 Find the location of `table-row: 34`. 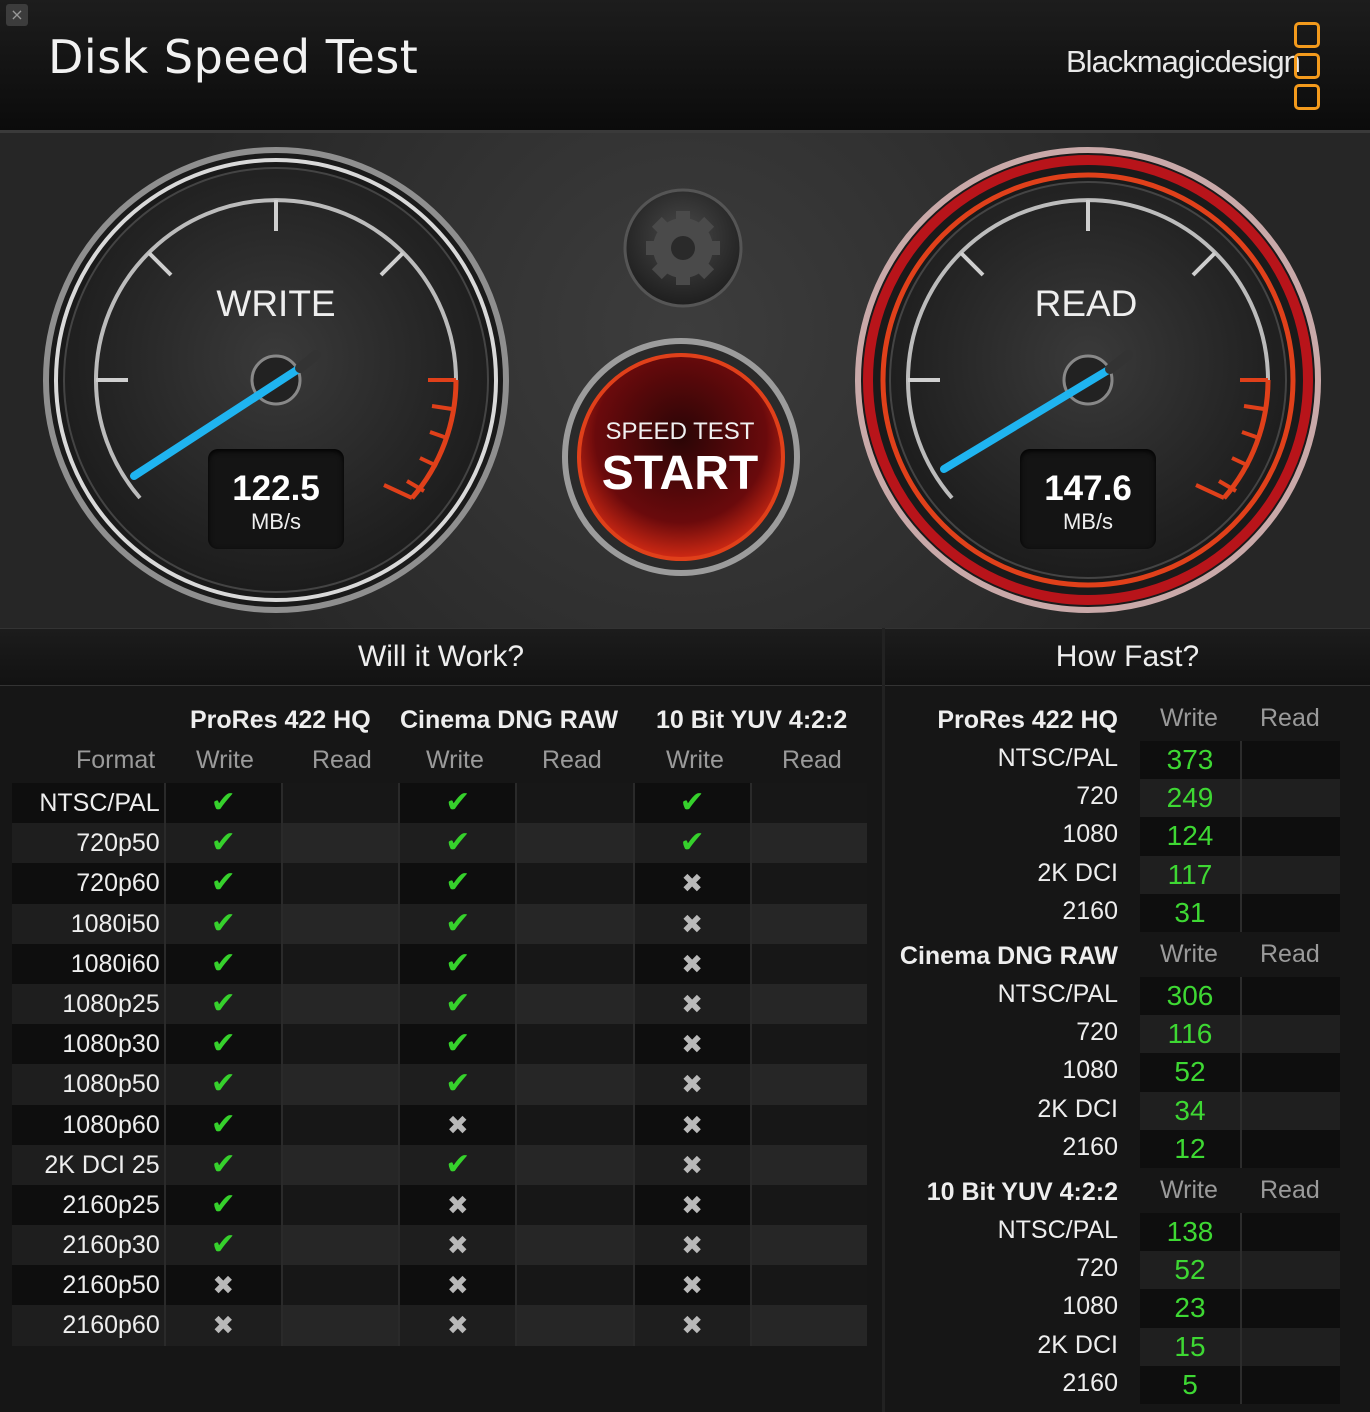

table-row: 34 is located at coordinates (1240, 1110).